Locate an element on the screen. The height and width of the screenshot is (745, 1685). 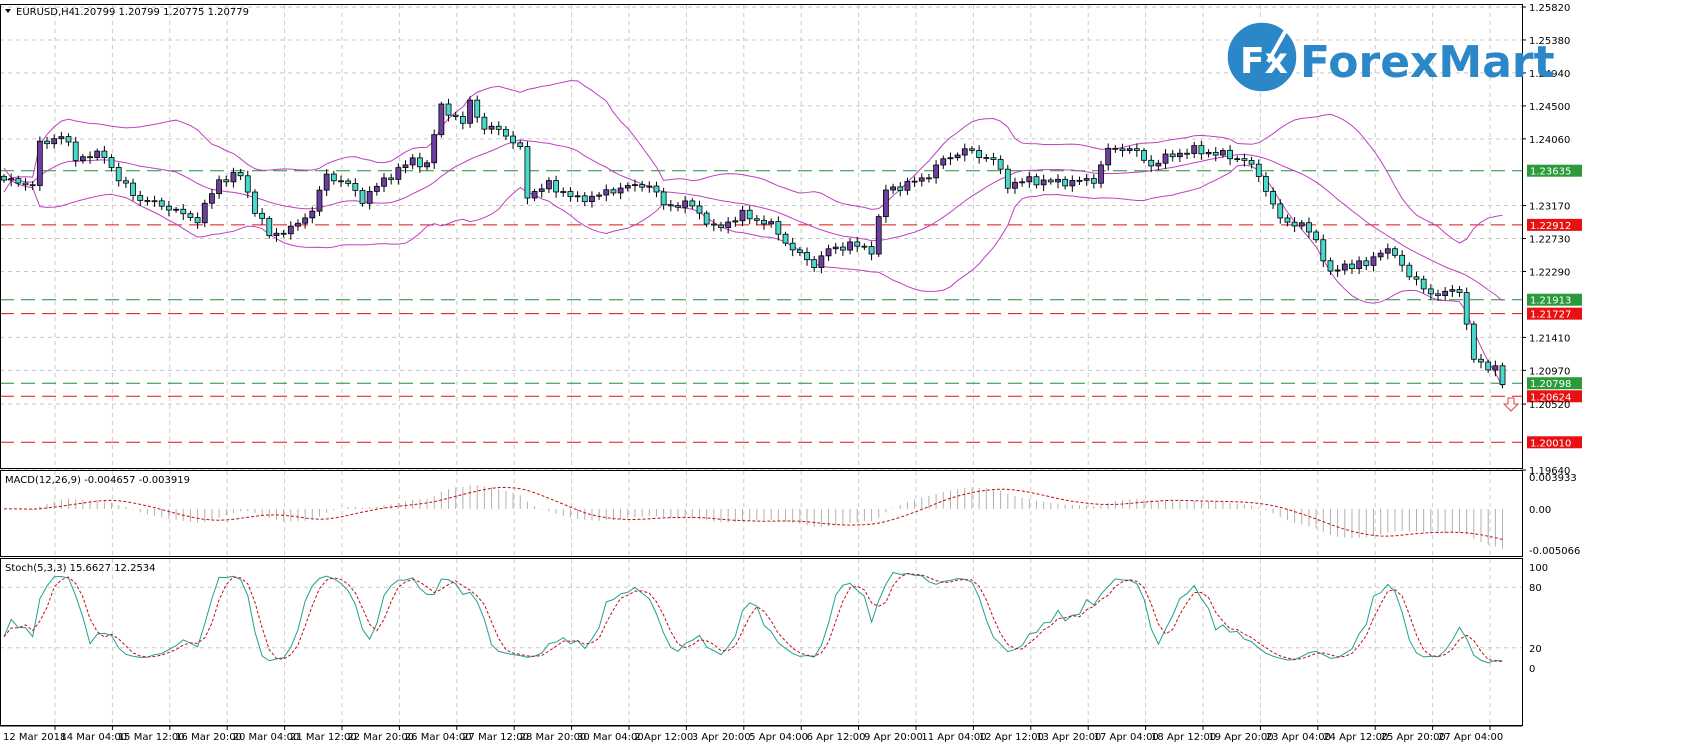
price-tick-label: 1.22730 is located at coordinates (1549, 240).